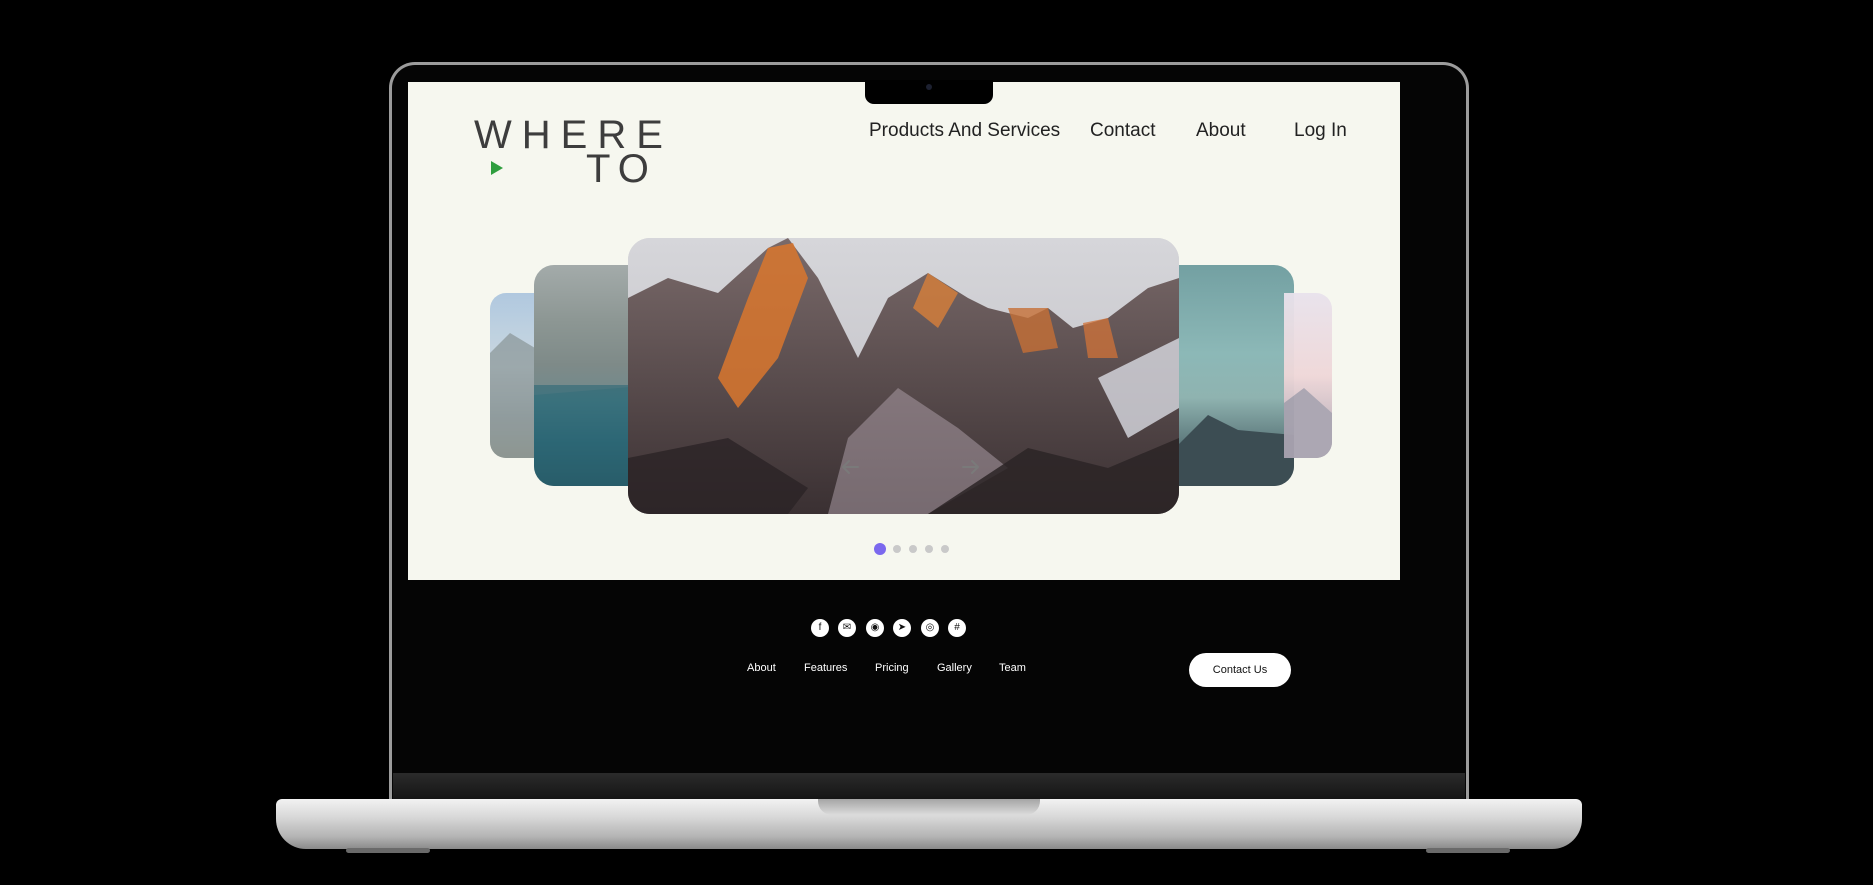 The height and width of the screenshot is (885, 1873). What do you see at coordinates (957, 628) in the screenshot?
I see `web-icon: #` at bounding box center [957, 628].